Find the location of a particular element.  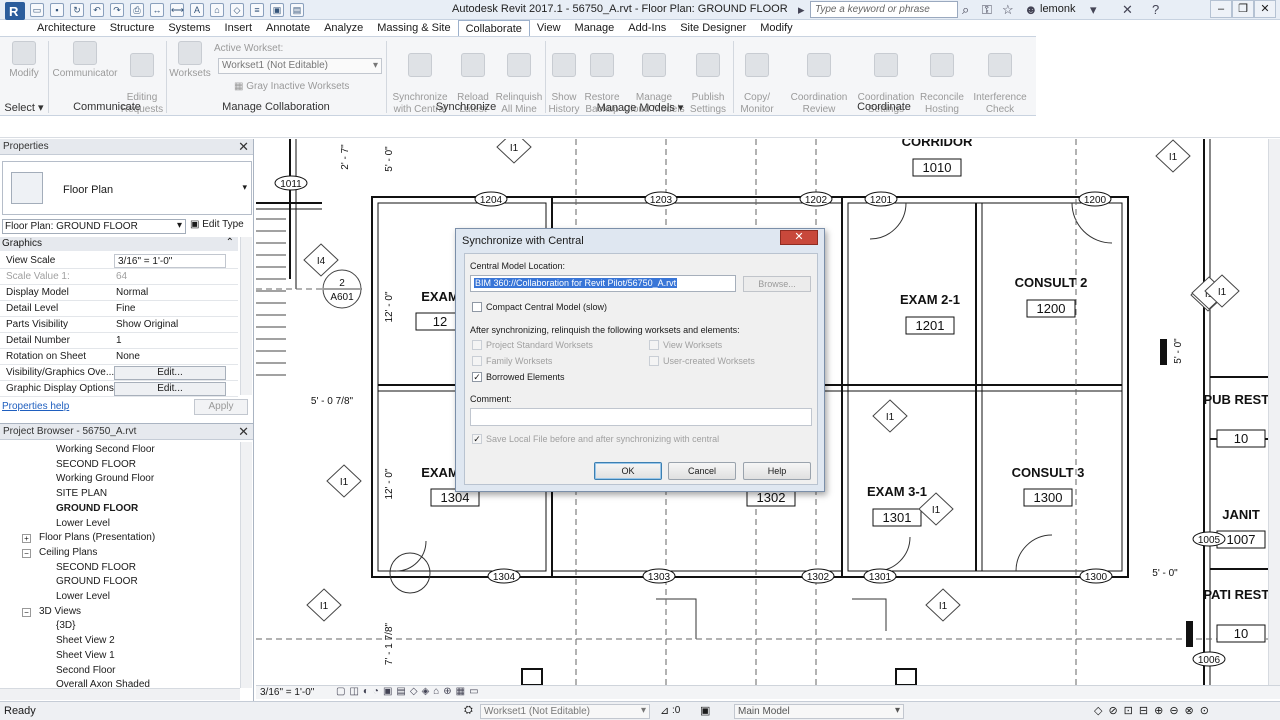

filter-icon: ⊿ is located at coordinates (664, 710).